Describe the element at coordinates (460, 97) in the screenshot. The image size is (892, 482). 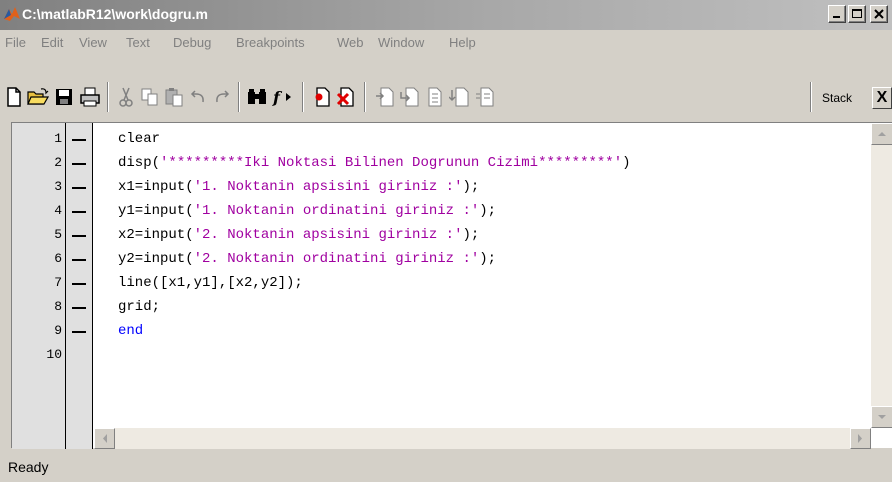
I see `continue-icon` at that location.